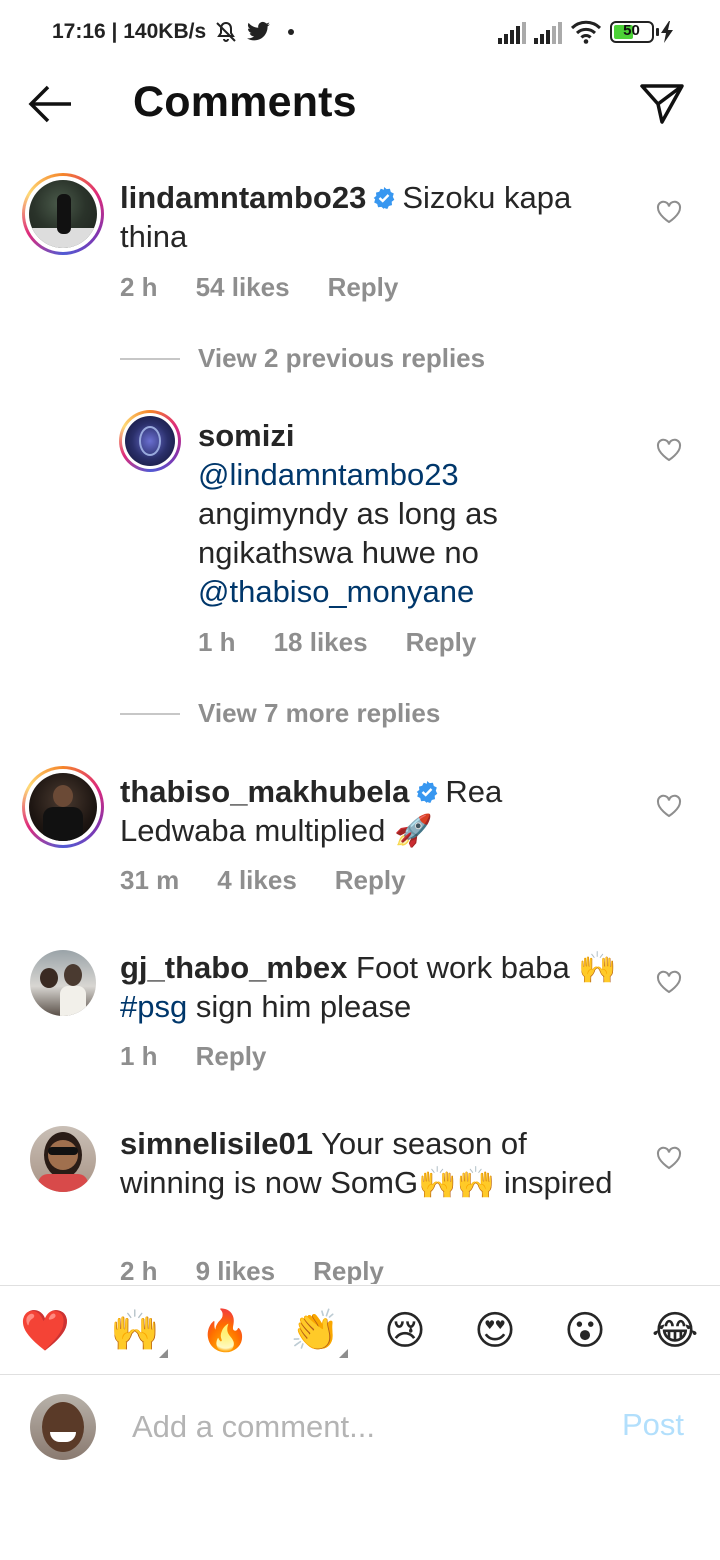 The width and height of the screenshot is (720, 1560). Describe the element at coordinates (153, 1006) in the screenshot. I see `hashtag-link: #psg` at that location.